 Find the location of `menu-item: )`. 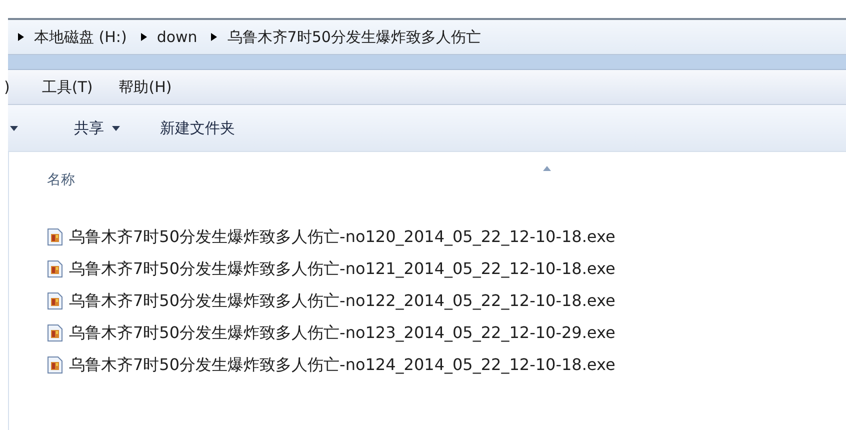

menu-item: ) is located at coordinates (7, 87).